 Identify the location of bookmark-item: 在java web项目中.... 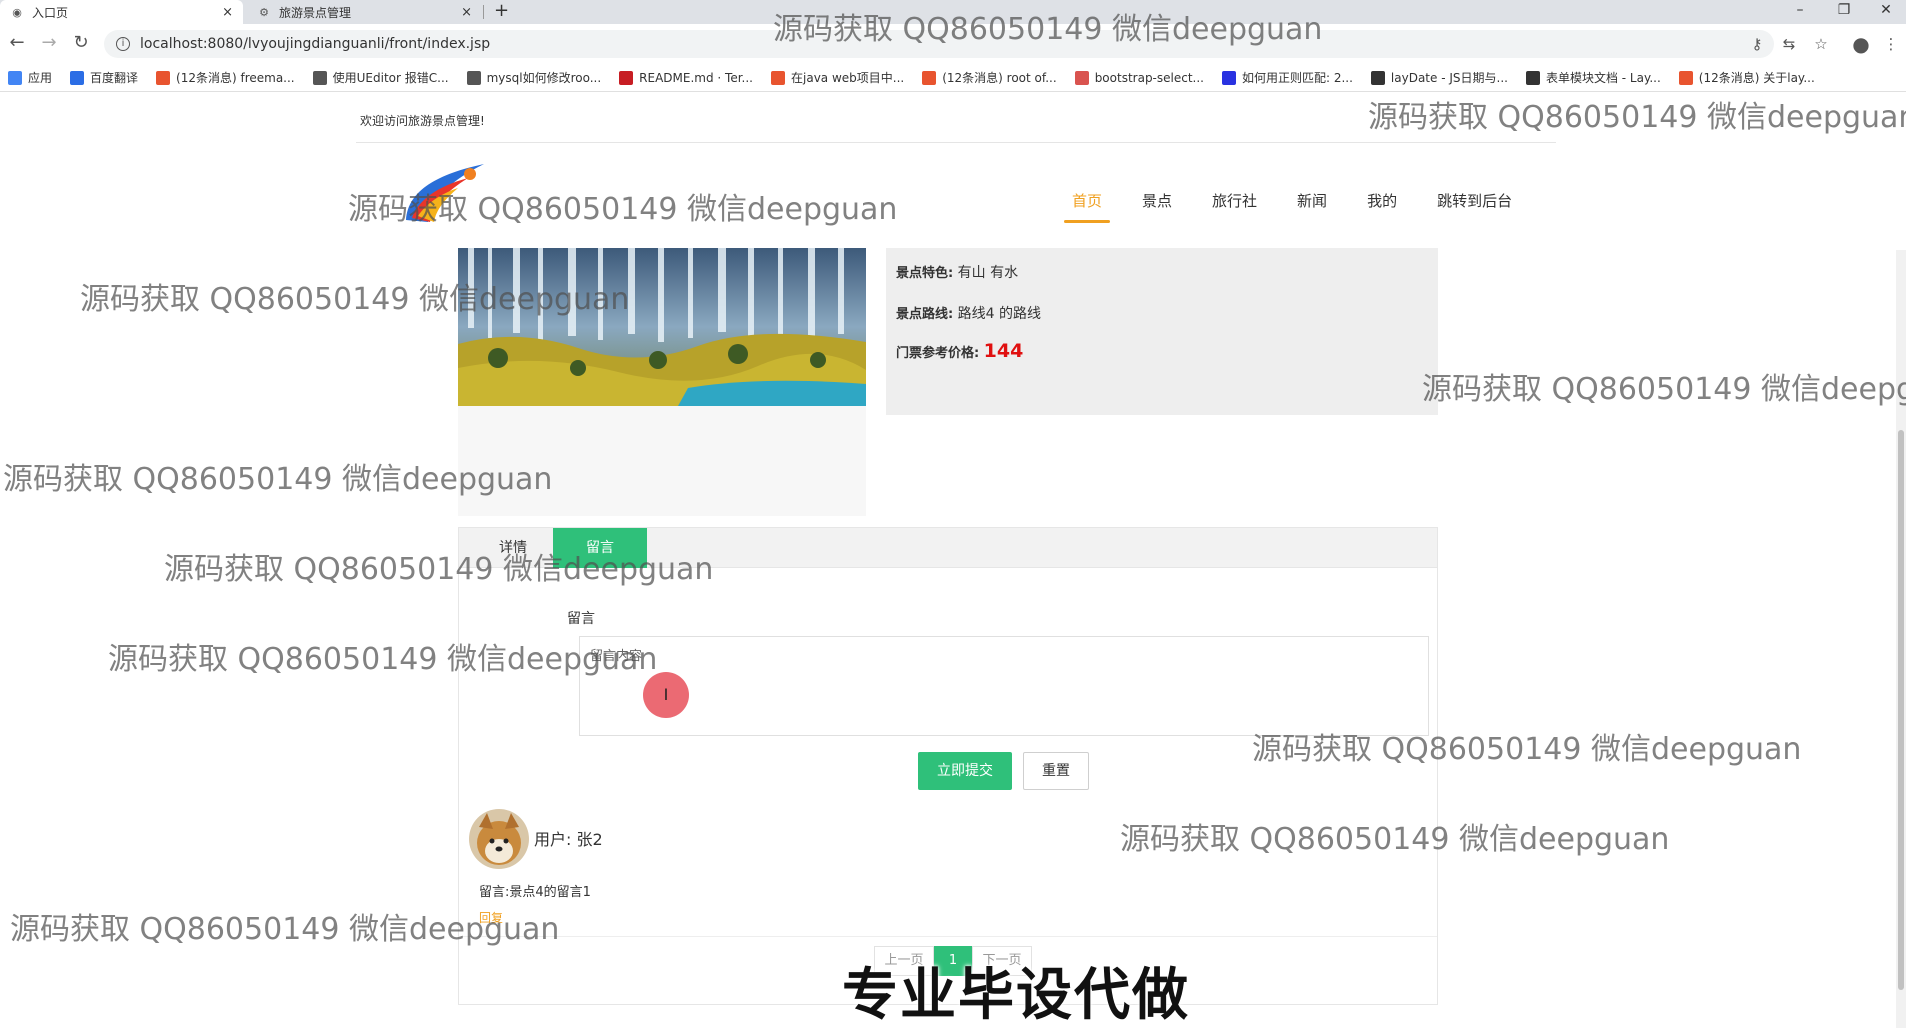
(837, 77).